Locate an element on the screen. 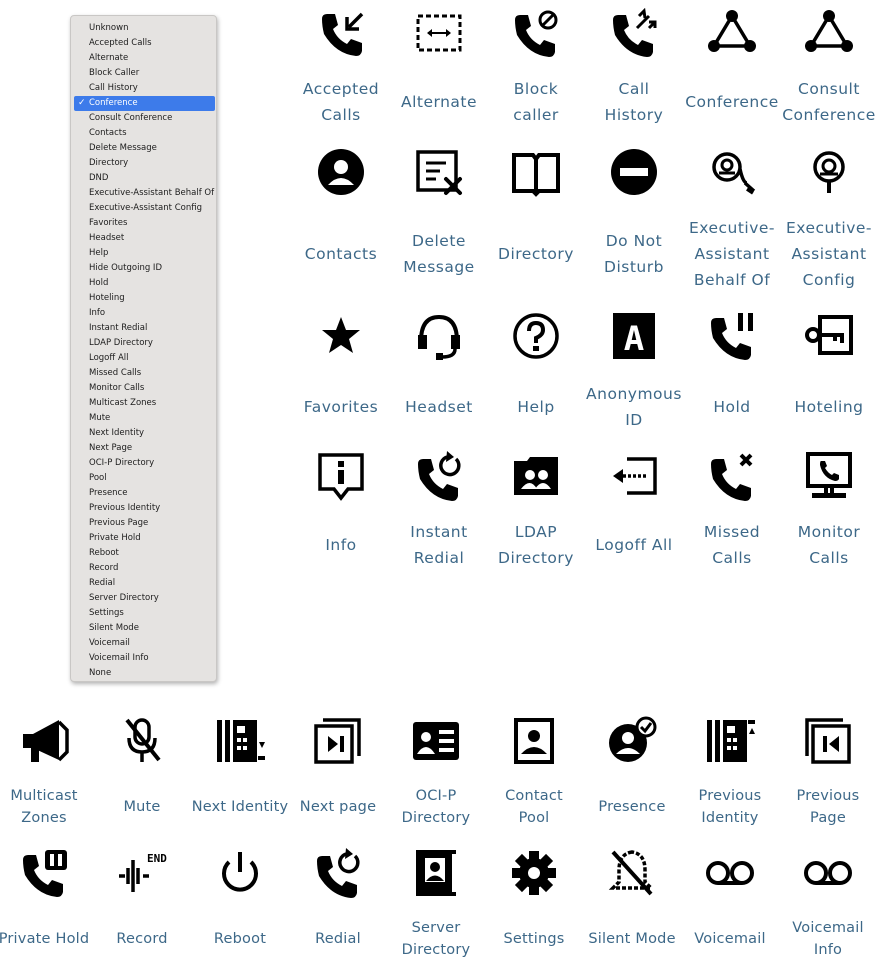  menu-item: Record is located at coordinates (144, 568).